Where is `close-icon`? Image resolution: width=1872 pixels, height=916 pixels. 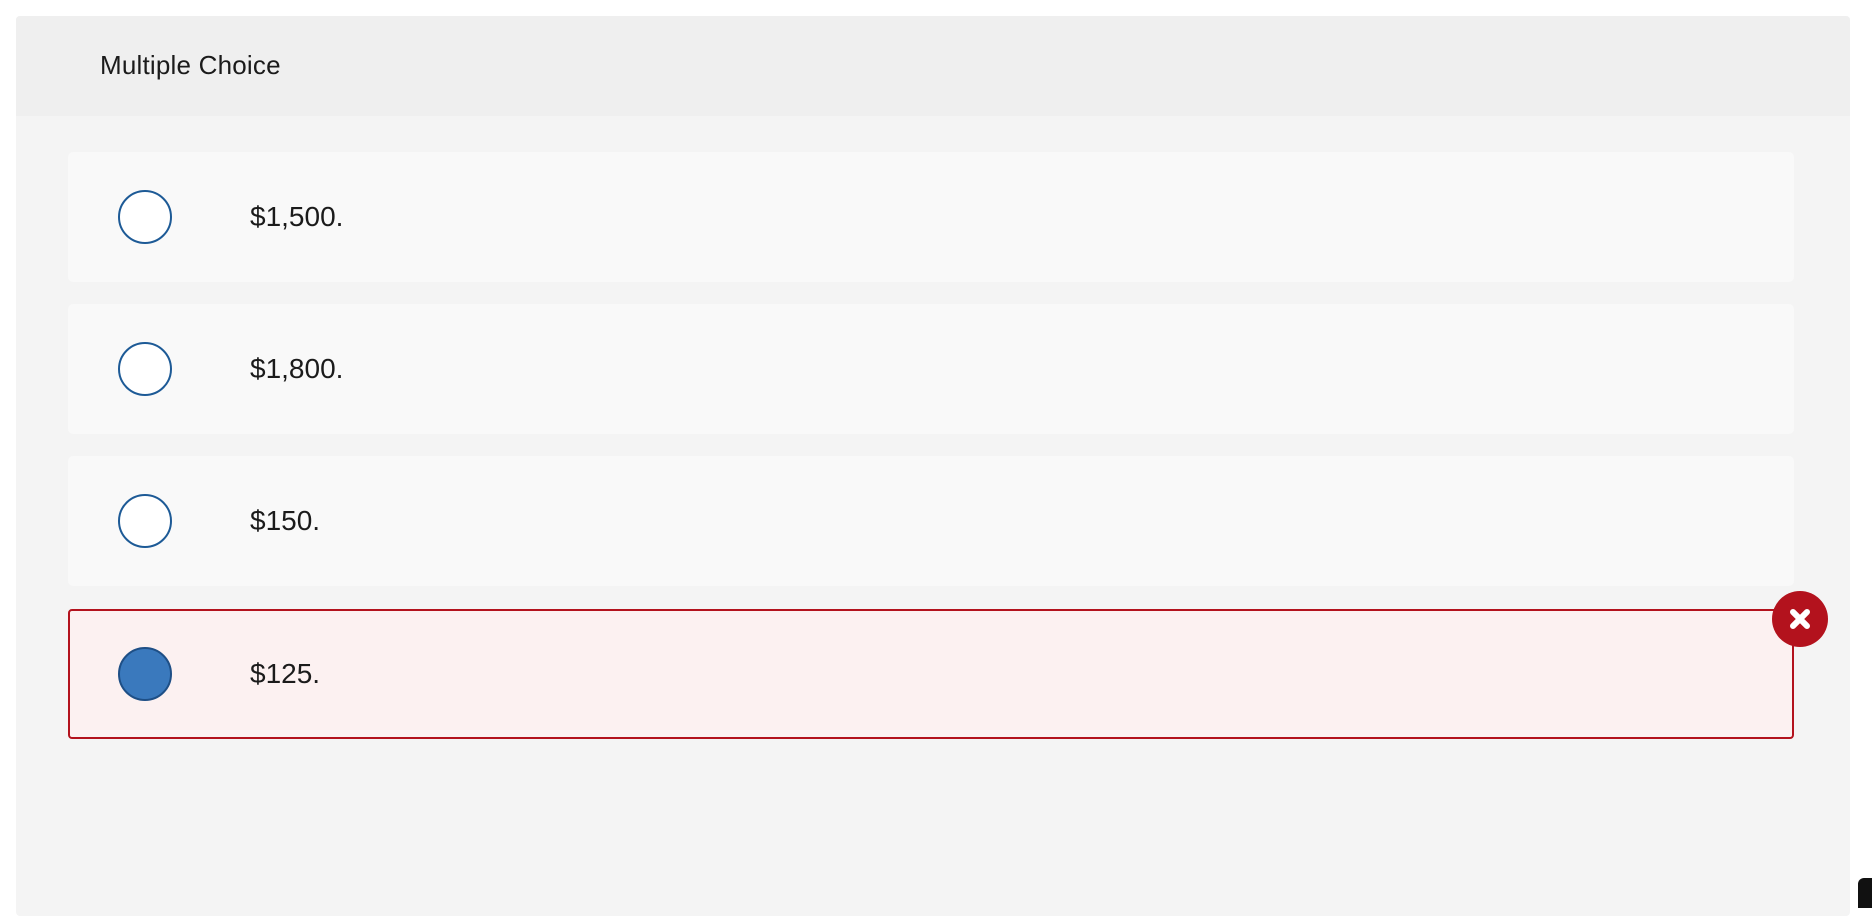
close-icon is located at coordinates (1800, 619).